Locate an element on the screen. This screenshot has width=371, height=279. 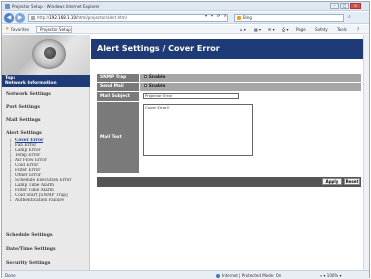
feeds-icon: ▦ ▾ is located at coordinates (257, 29).